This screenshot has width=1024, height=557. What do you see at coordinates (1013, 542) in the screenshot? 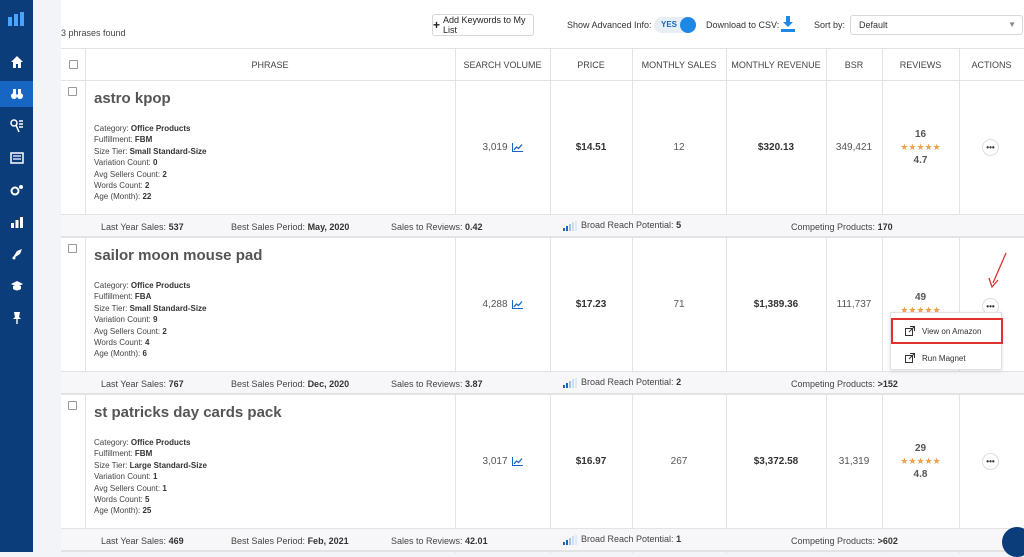
I see `chat-widget-button` at bounding box center [1013, 542].